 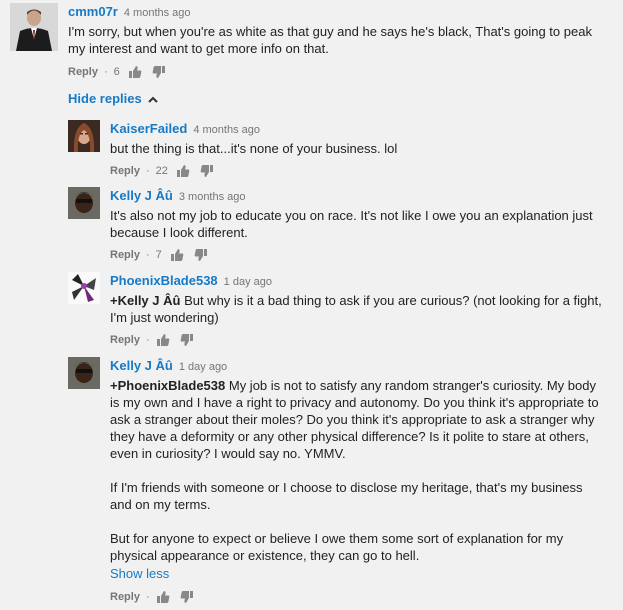 What do you see at coordinates (357, 196) in the screenshot?
I see `comment-header: Kelly J Âû 3 months ago` at bounding box center [357, 196].